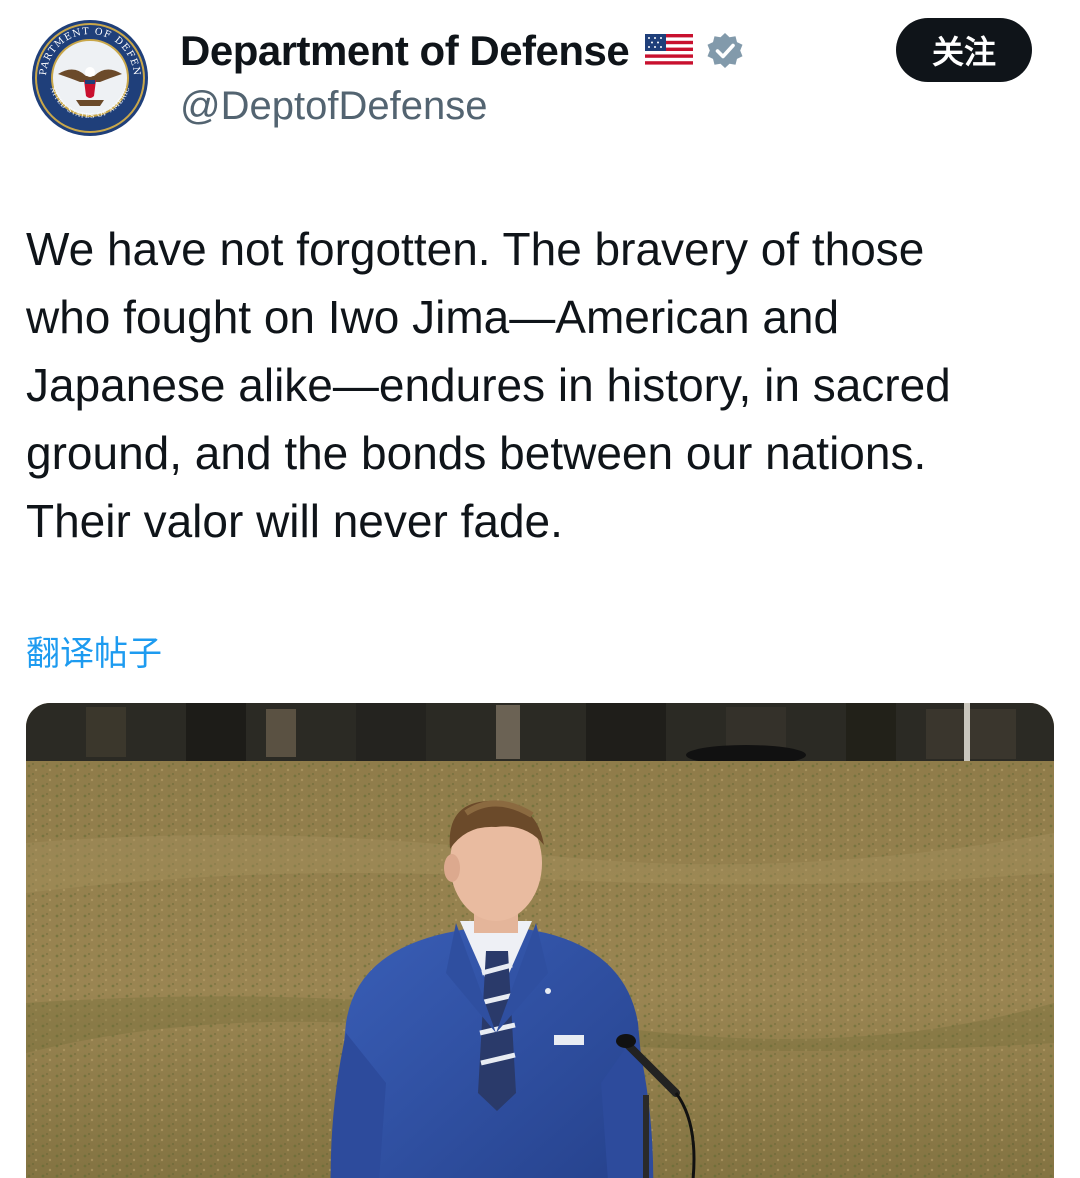 This screenshot has height=1178, width=1080. Describe the element at coordinates (94, 650) in the screenshot. I see `translate-post-link: 翻译帖子` at that location.